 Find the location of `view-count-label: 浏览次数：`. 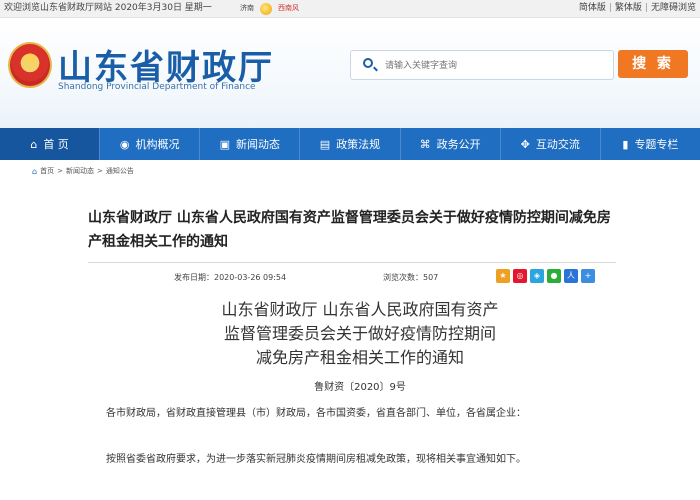

view-count-label: 浏览次数： is located at coordinates (403, 277).